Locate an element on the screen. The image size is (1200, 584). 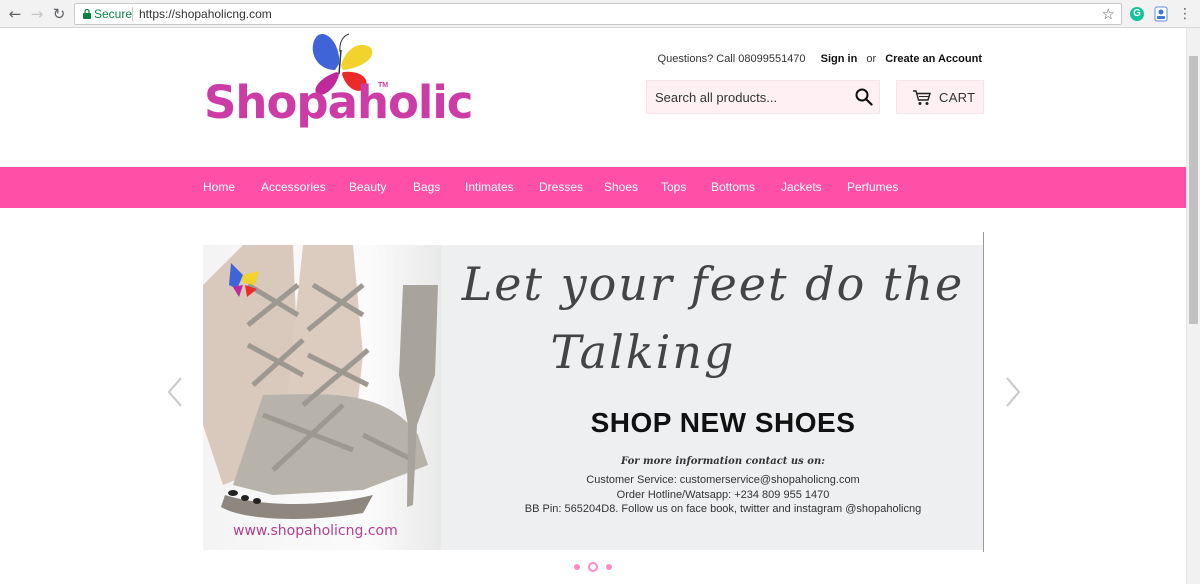
nav-item-bottoms: Bottoms is located at coordinates (733, 187).